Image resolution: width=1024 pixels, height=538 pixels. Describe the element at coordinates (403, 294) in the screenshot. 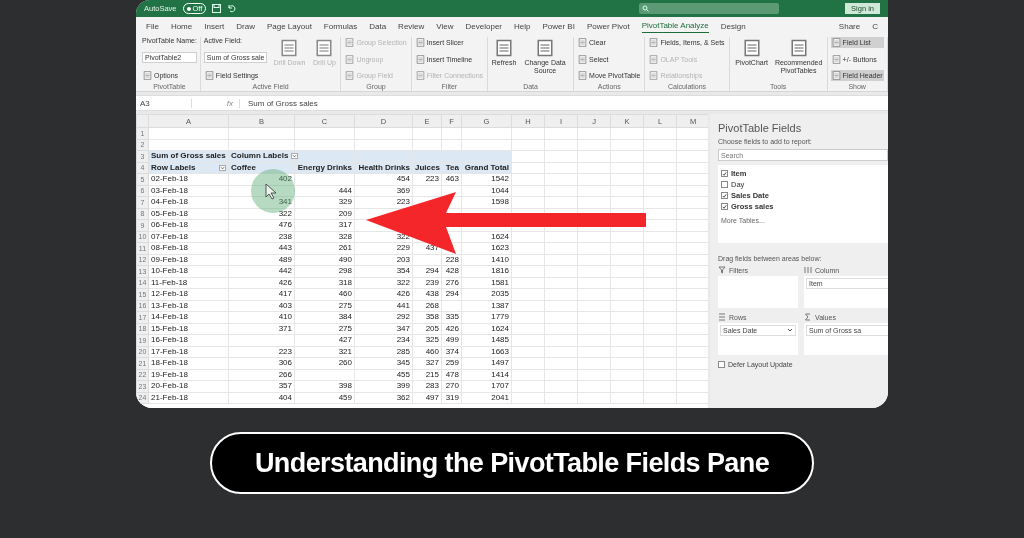

I see `table-cell: 426` at that location.